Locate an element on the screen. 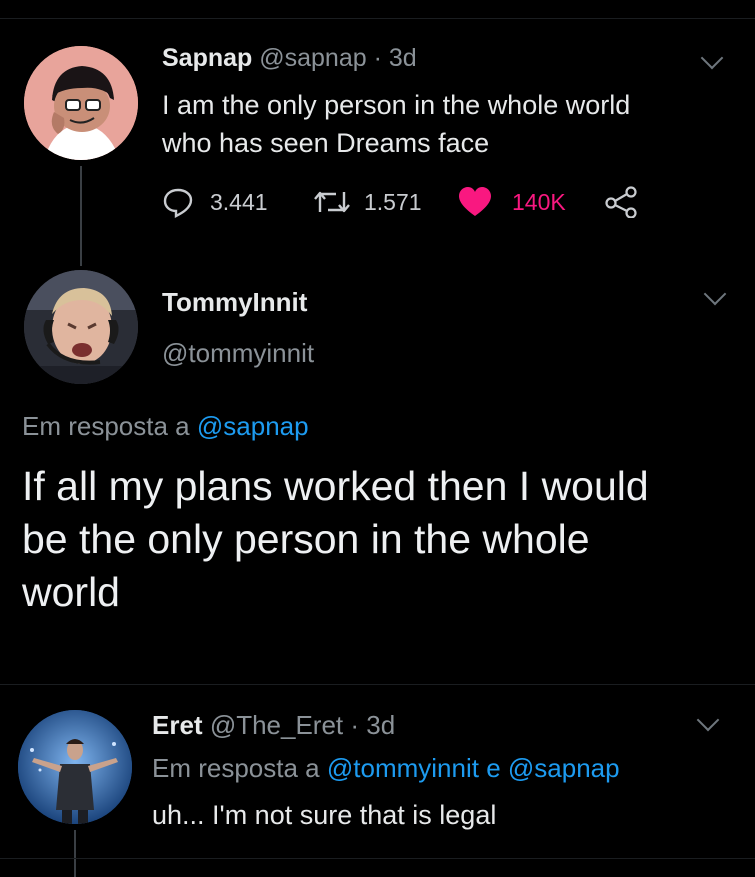 The width and height of the screenshot is (755, 877). reply-icon is located at coordinates (178, 203).